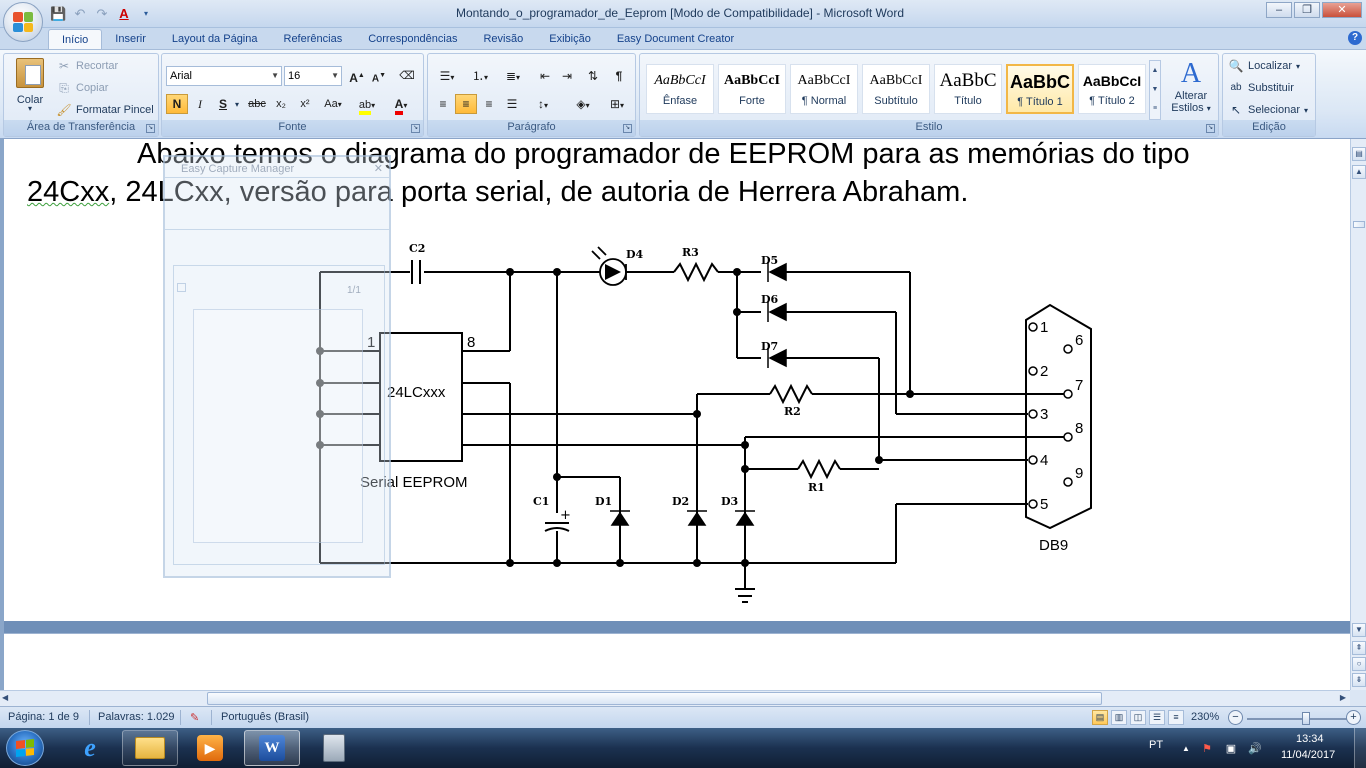 The image size is (1366, 768). What do you see at coordinates (1235, 717) in the screenshot?
I see `zoom-out-icon: −` at bounding box center [1235, 717].